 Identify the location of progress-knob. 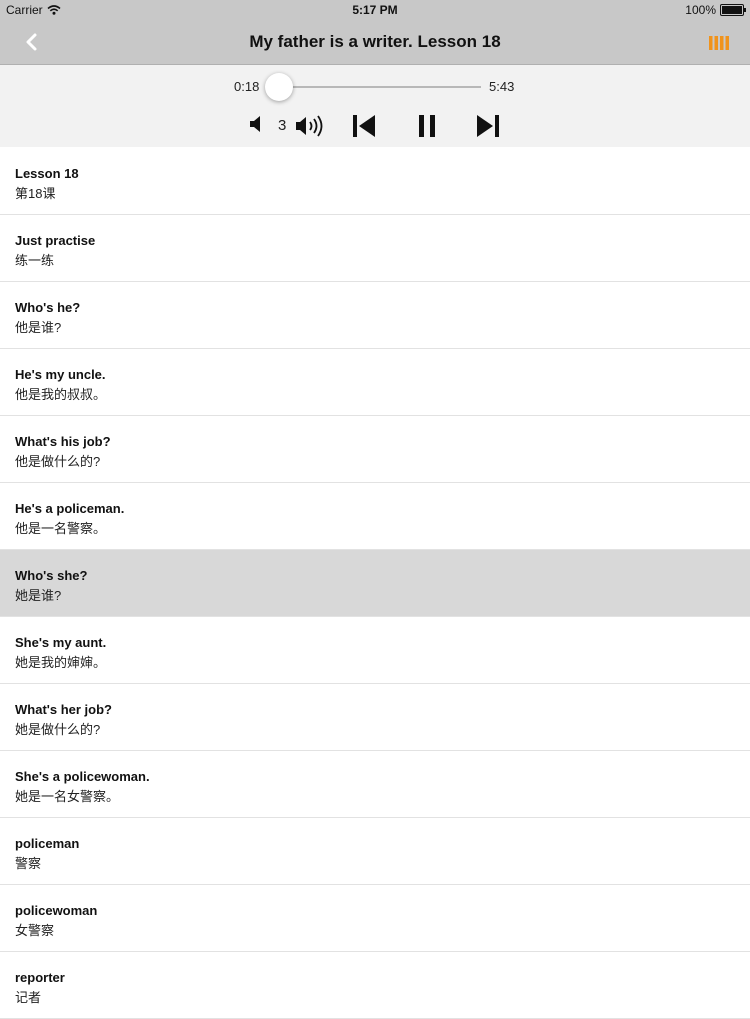
(279, 87).